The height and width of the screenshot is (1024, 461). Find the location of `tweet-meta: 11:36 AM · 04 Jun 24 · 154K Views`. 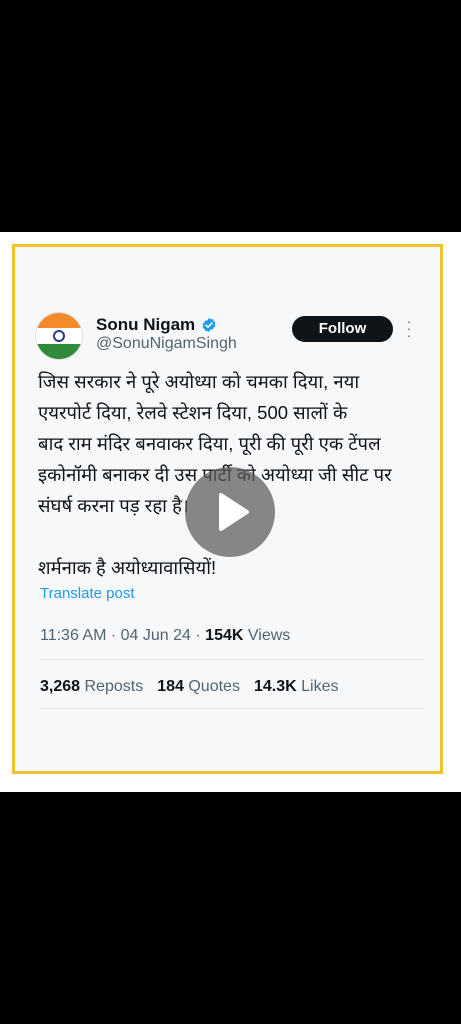

tweet-meta: 11:36 AM · 04 Jun 24 · 154K Views is located at coordinates (165, 636).